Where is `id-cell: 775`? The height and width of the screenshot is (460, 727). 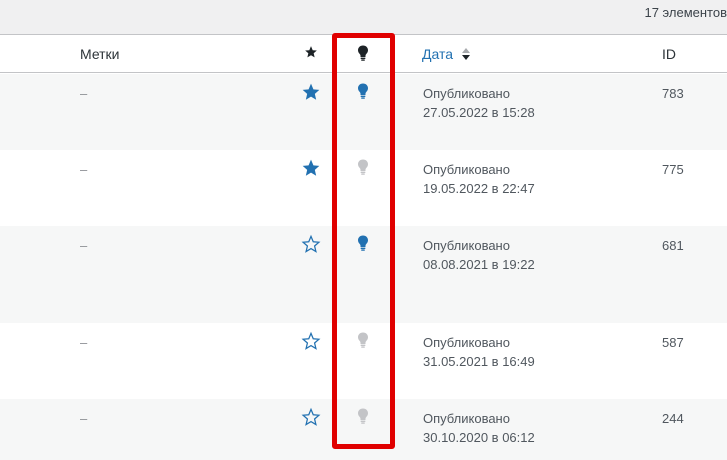 id-cell: 775 is located at coordinates (673, 169).